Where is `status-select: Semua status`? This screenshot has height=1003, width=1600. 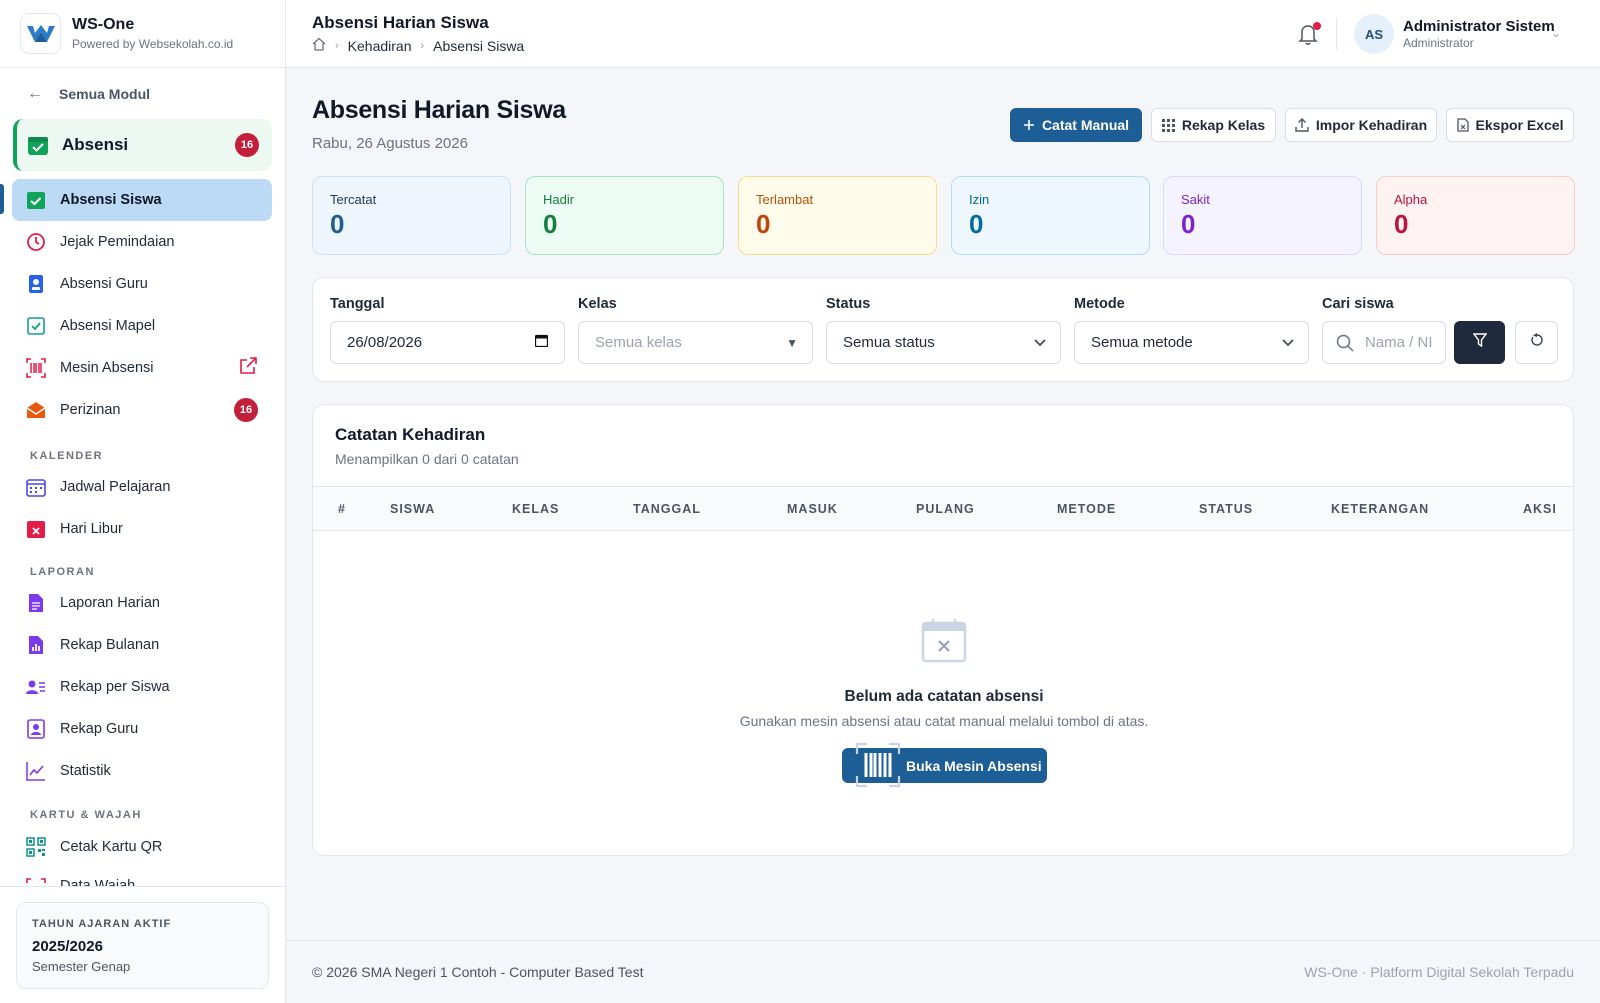
status-select: Semua status is located at coordinates (943, 342).